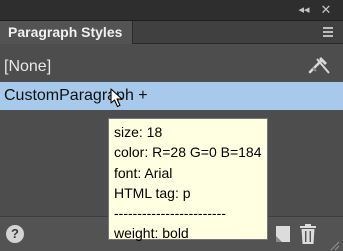 This screenshot has height=251, width=343. What do you see at coordinates (143, 172) in the screenshot?
I see `tooltip-font: font: Arial` at bounding box center [143, 172].